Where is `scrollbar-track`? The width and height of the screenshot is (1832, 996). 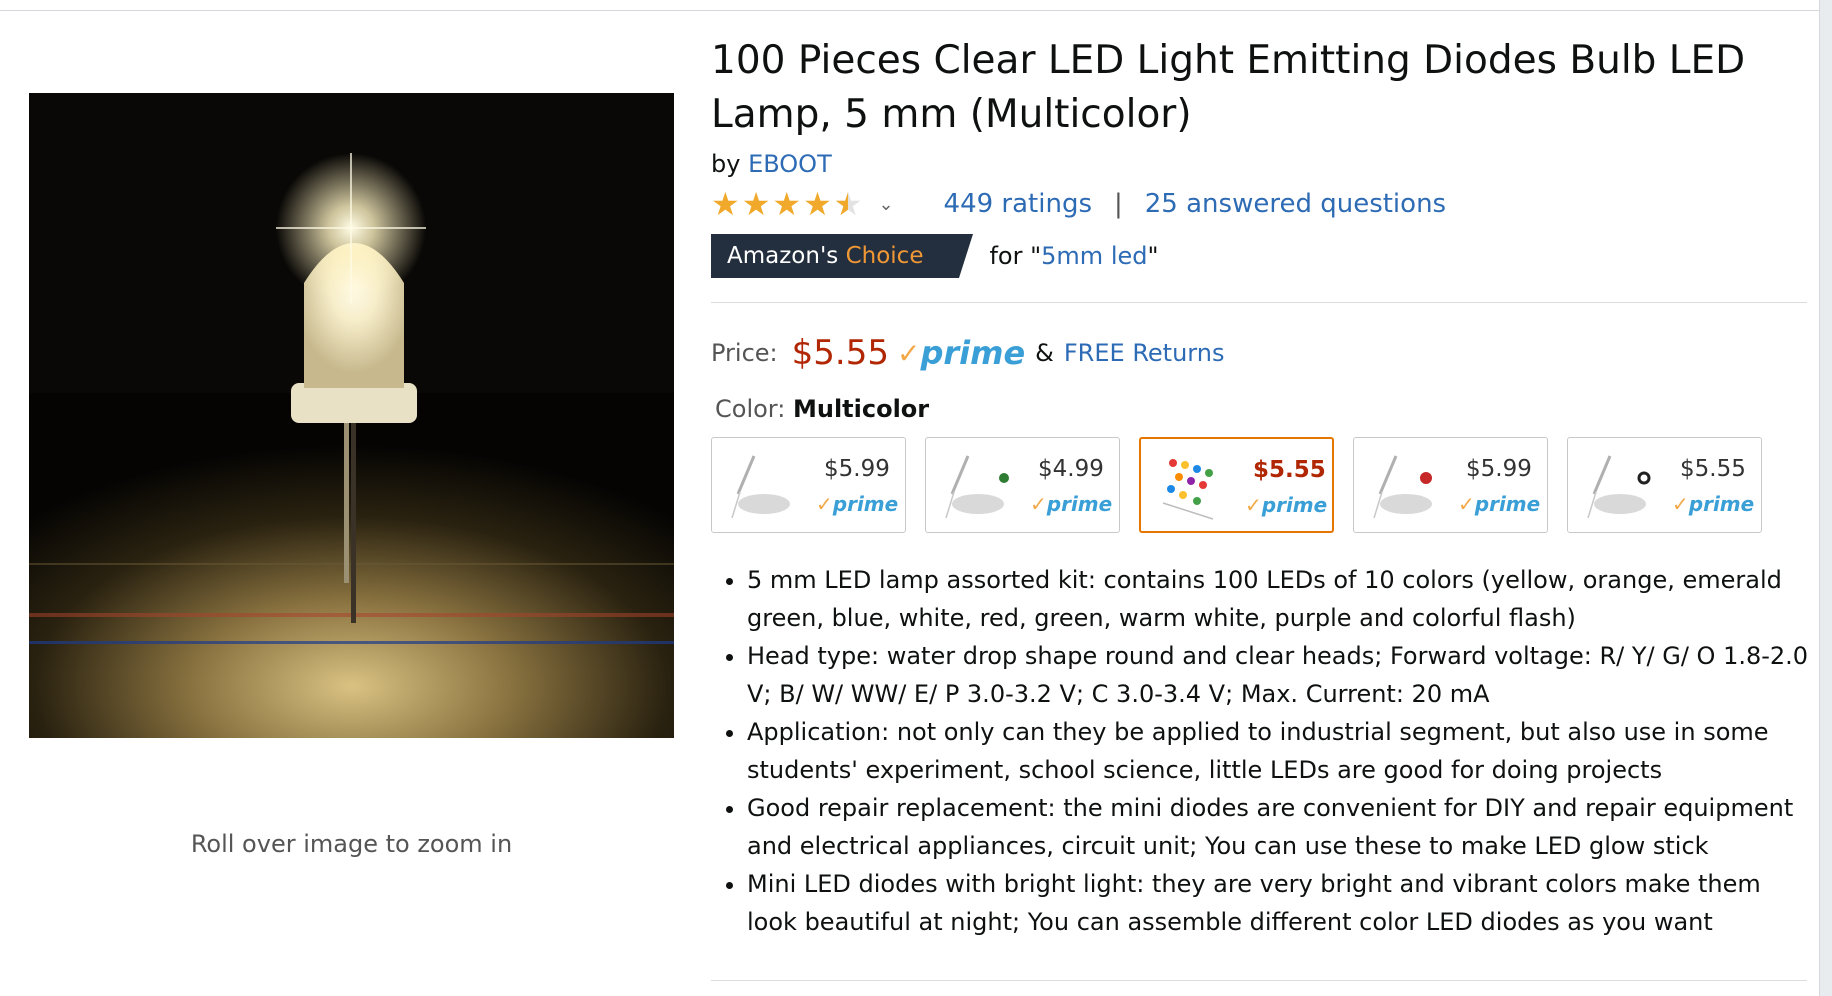
scrollbar-track is located at coordinates (1825, 498).